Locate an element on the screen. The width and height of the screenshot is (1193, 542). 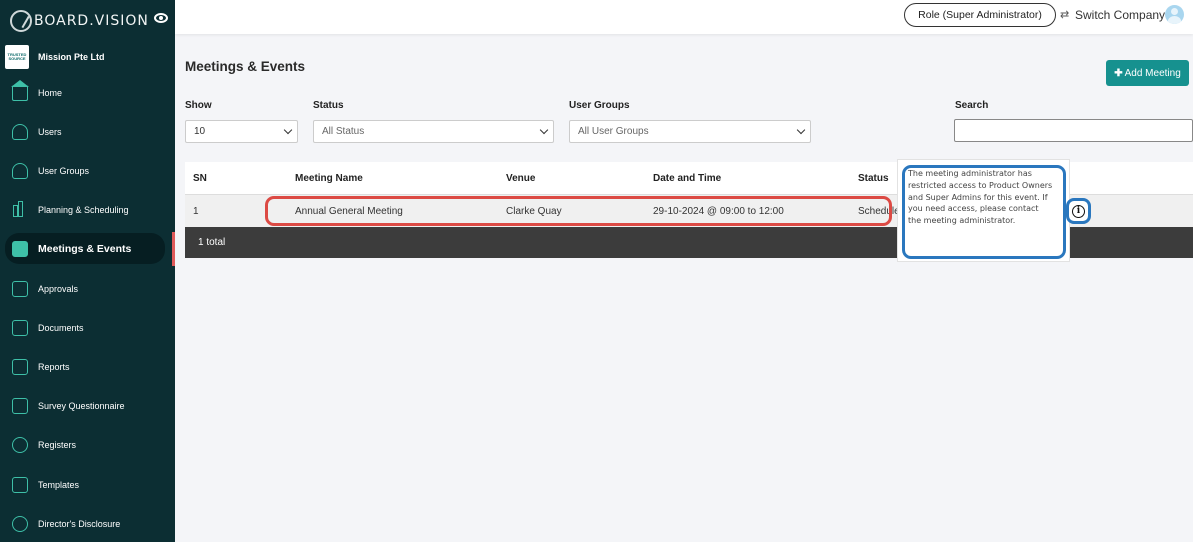
sidebar-item-user-groups: User Groups is located at coordinates (85, 170).